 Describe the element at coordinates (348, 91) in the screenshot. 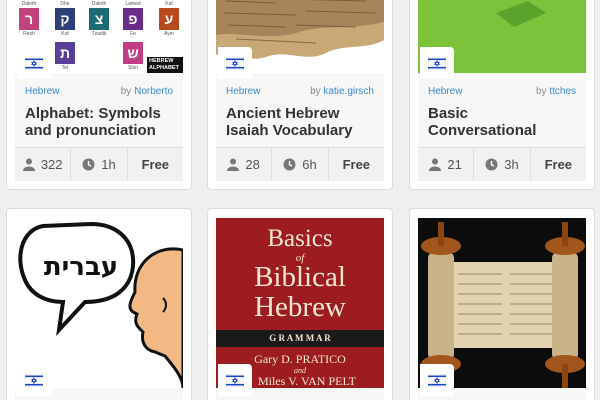

I see `author-link: katie.girsch` at that location.